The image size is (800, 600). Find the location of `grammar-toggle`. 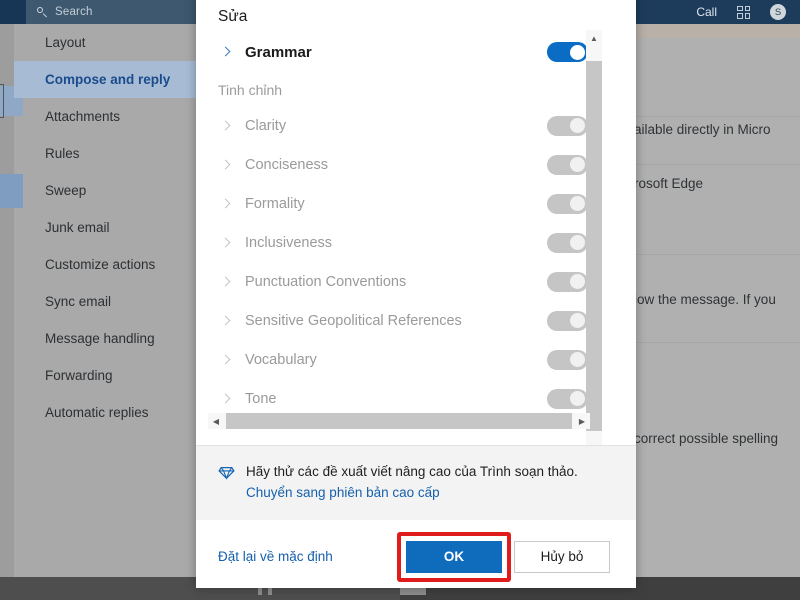

grammar-toggle is located at coordinates (567, 52).